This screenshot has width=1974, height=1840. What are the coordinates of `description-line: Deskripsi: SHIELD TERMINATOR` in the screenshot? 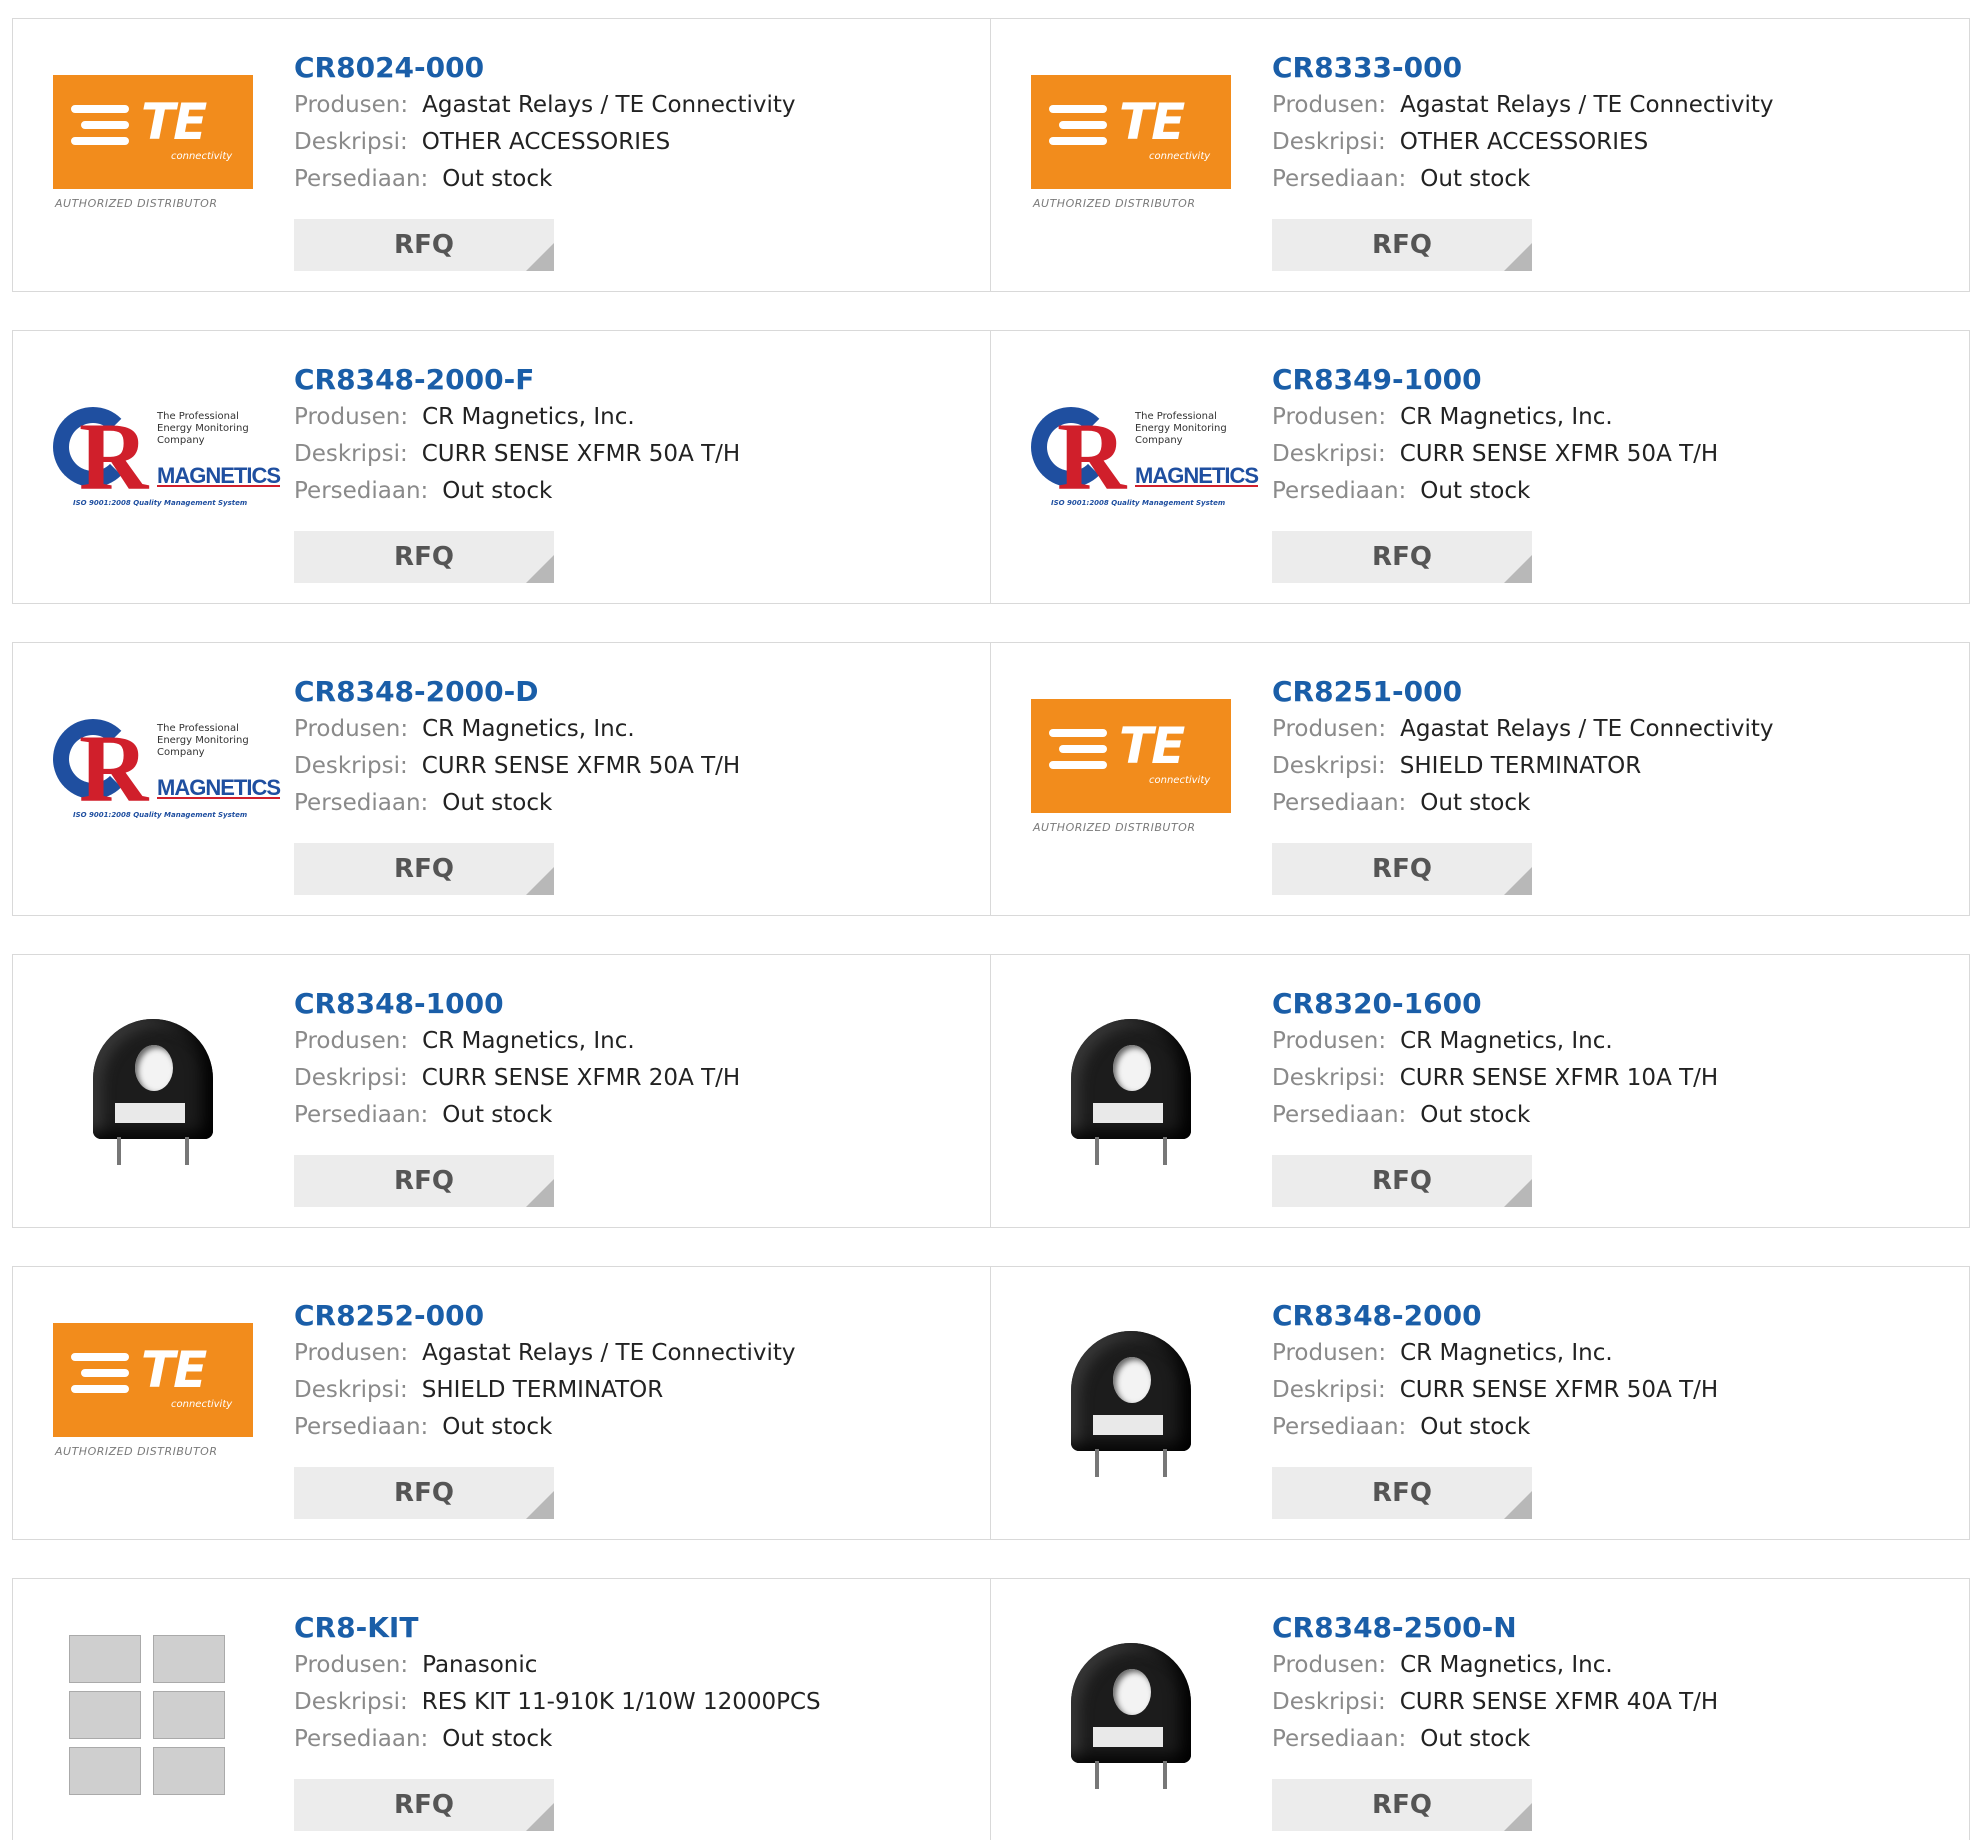 It's located at (632, 1390).